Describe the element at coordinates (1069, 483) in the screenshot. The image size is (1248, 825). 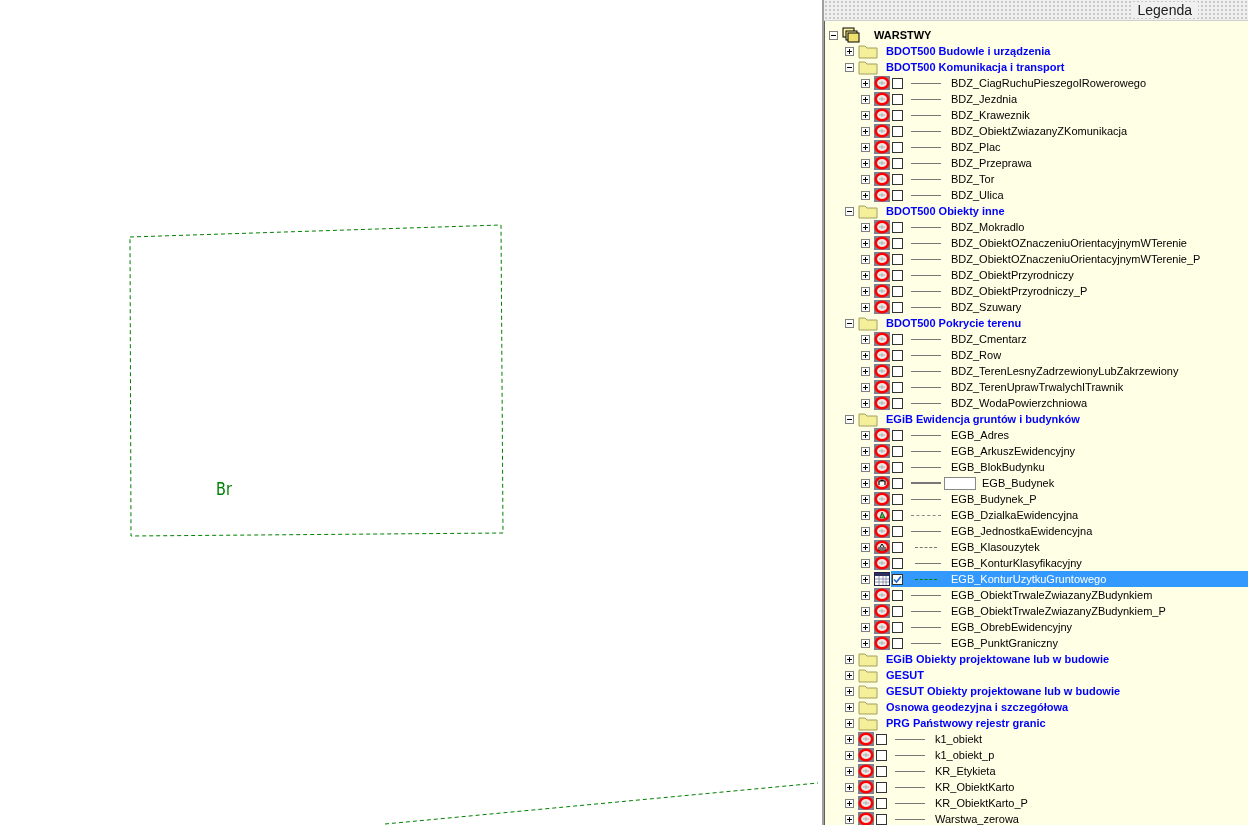
I see `layer-row: EGB_Budynek` at that location.